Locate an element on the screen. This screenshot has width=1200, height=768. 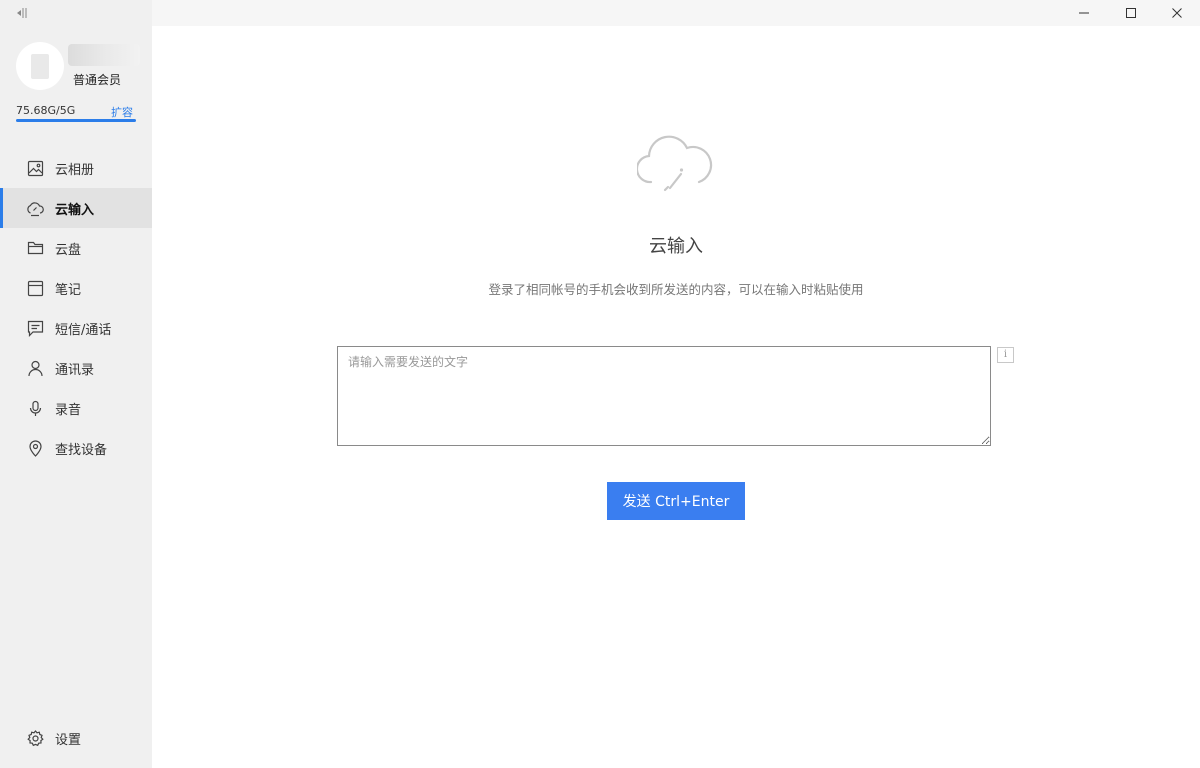
send-button: 发送 Ctrl+Enter is located at coordinates (676, 501).